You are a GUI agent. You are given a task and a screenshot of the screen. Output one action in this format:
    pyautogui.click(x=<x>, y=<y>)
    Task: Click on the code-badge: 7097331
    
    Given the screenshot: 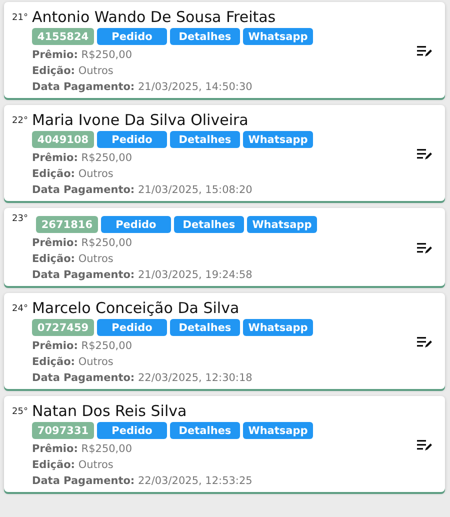 What is the action you would take?
    pyautogui.click(x=63, y=430)
    